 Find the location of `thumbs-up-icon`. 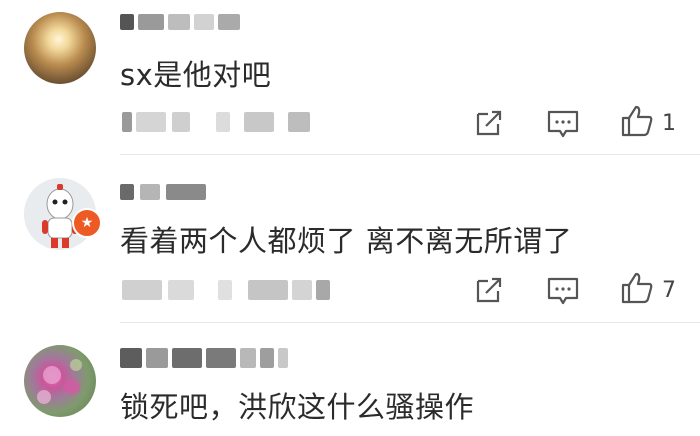

thumbs-up-icon is located at coordinates (637, 288).